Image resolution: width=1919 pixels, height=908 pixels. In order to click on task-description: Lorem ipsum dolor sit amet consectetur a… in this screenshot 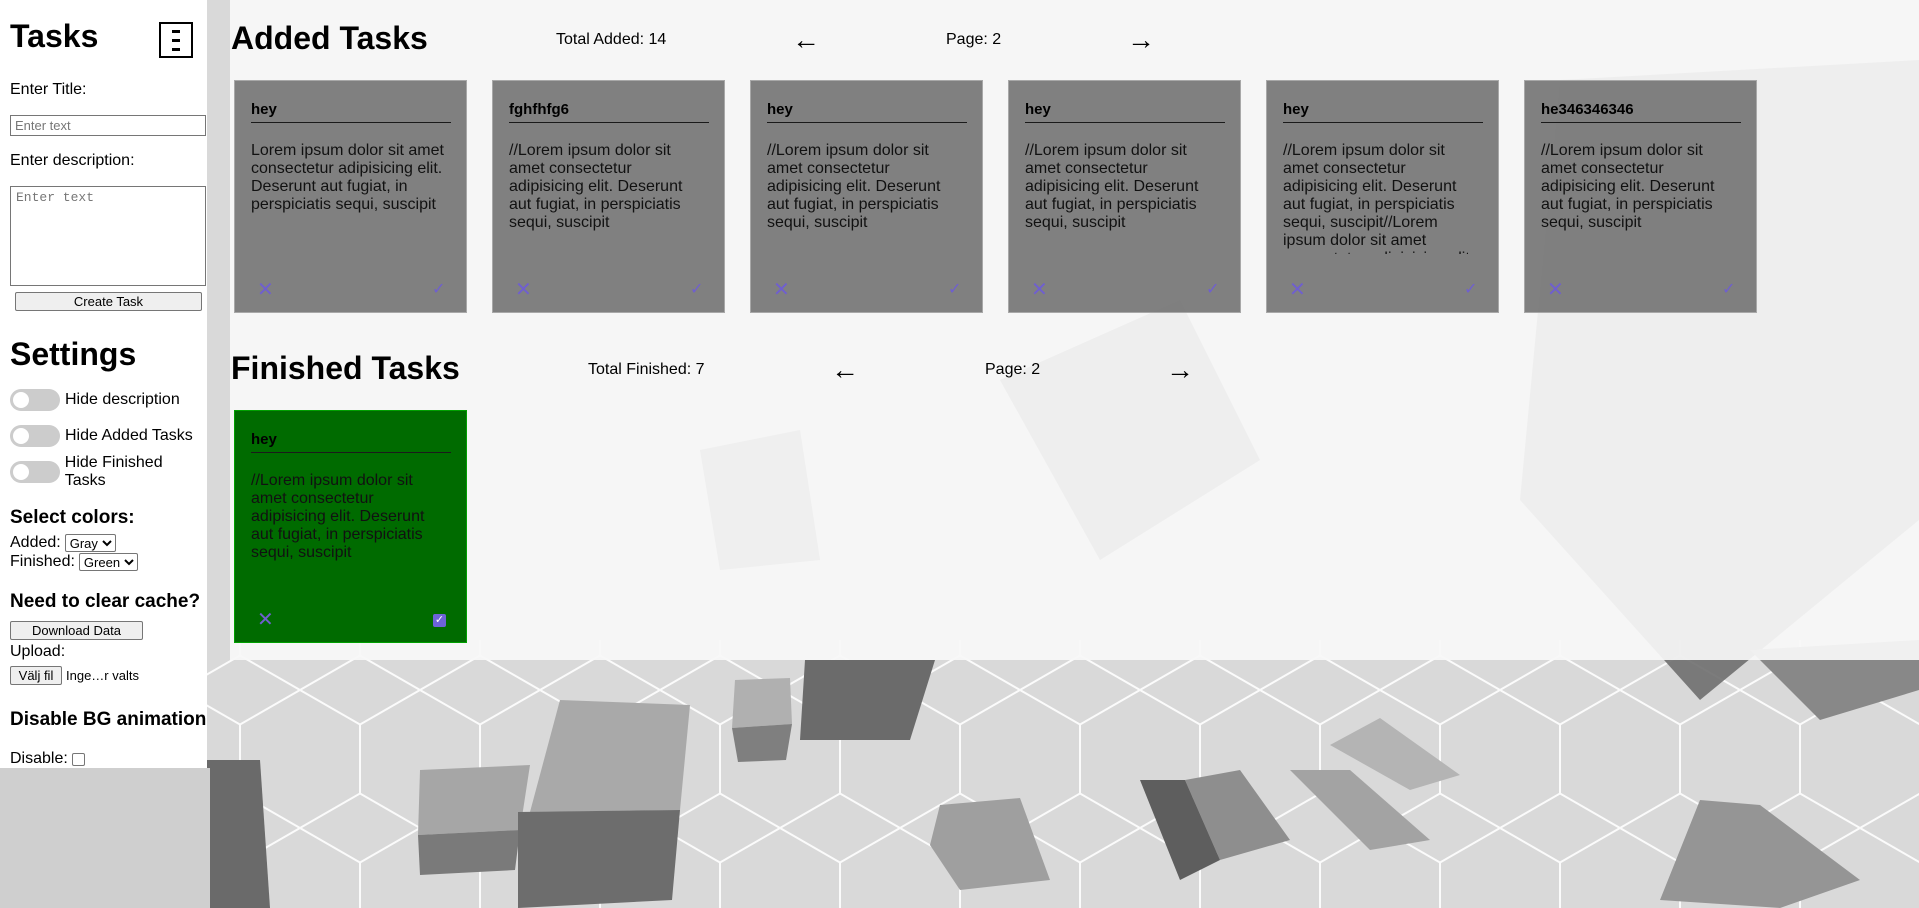, I will do `click(347, 177)`.